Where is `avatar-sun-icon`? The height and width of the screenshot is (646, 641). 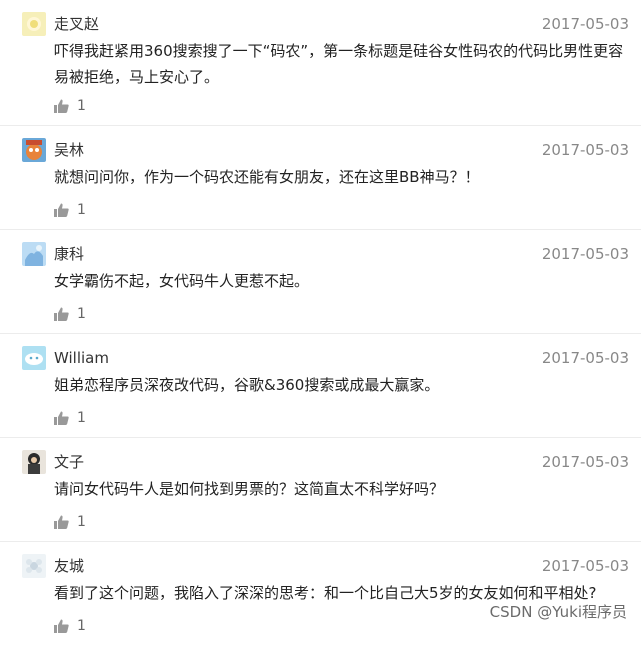
avatar-sun-icon is located at coordinates (34, 24).